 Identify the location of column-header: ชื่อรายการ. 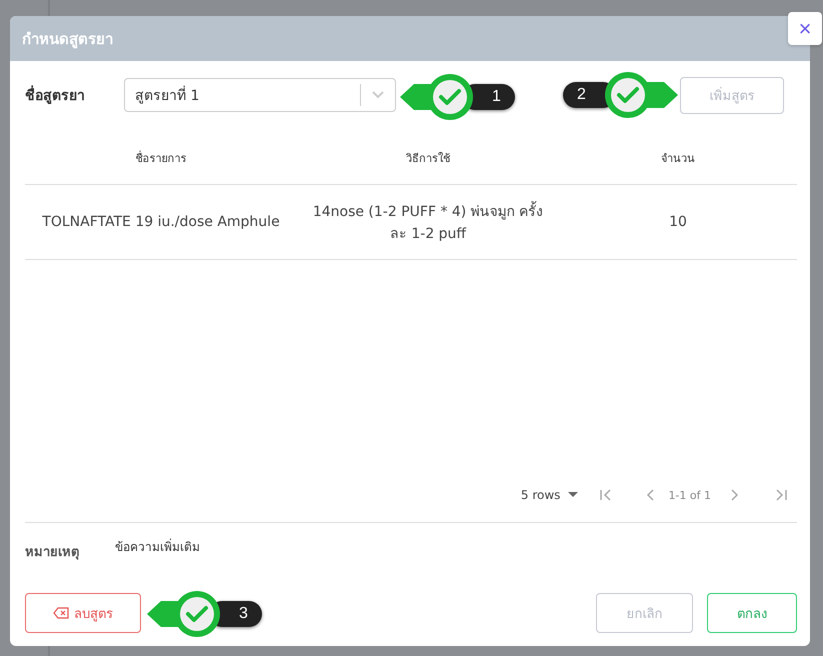
(161, 158).